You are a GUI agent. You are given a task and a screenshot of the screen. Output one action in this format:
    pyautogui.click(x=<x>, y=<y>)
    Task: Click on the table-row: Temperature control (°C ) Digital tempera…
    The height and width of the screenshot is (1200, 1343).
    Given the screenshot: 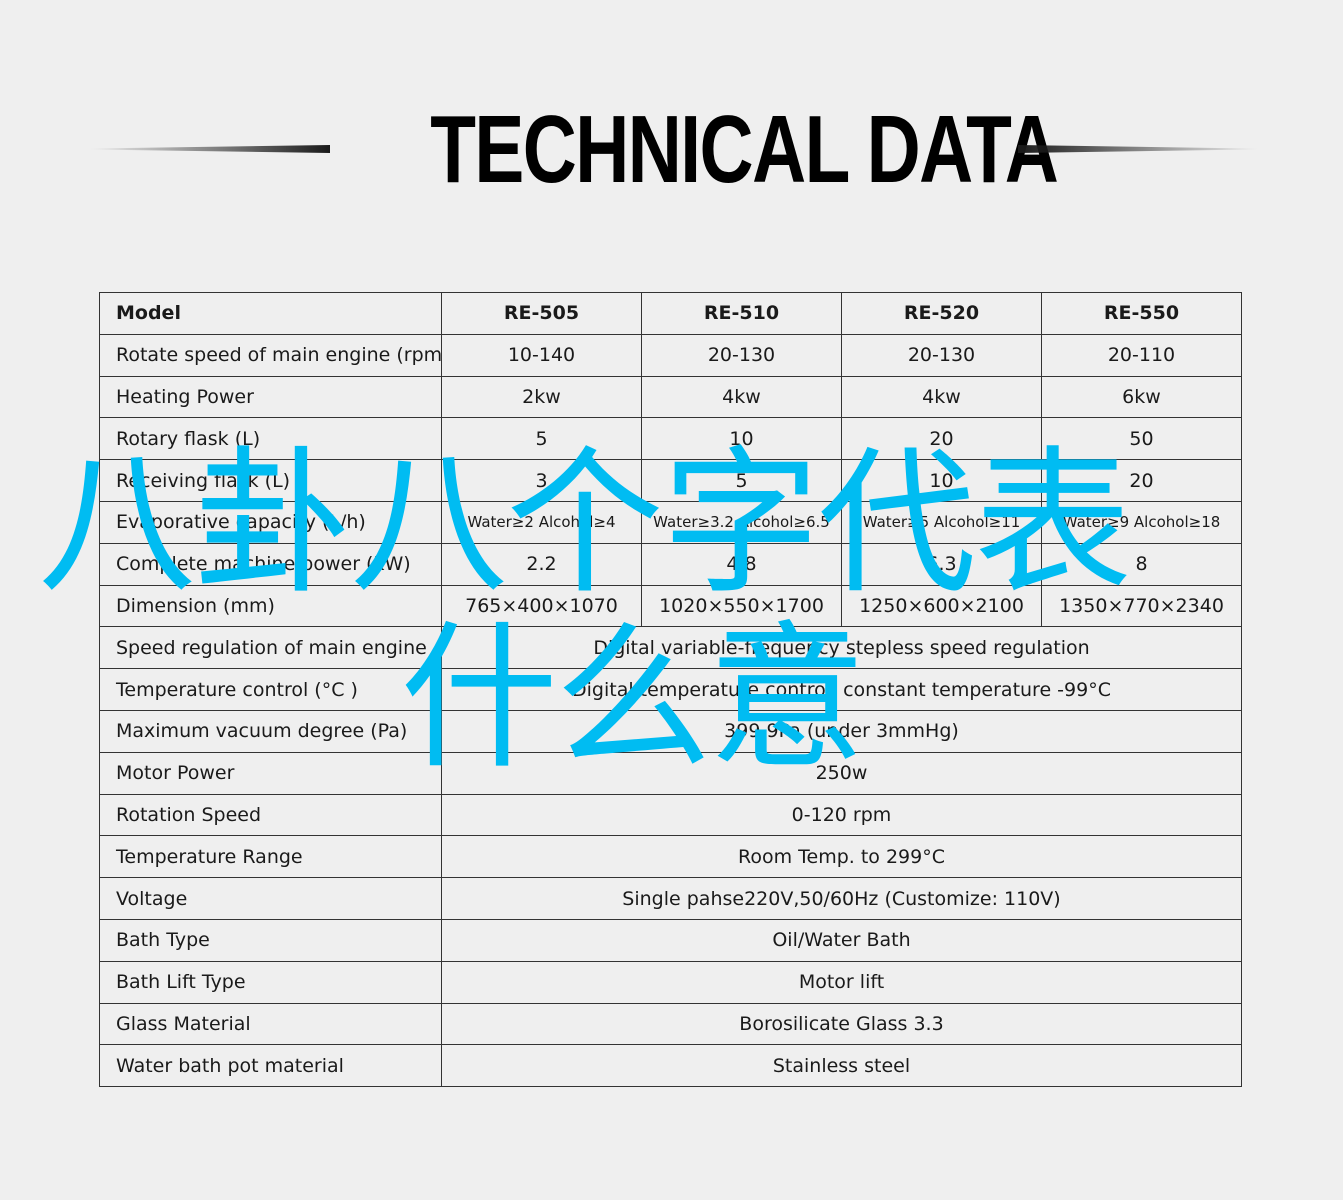 What is the action you would take?
    pyautogui.click(x=670, y=689)
    